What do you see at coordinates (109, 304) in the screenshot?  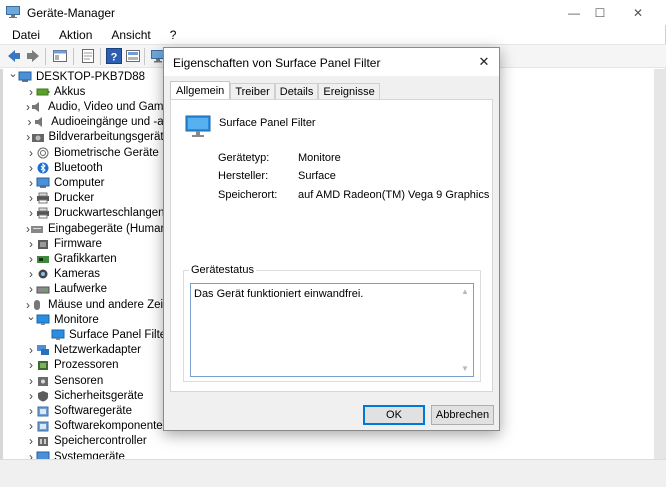 I see `tree-item-label: Mäuse und andere Zeige` at bounding box center [109, 304].